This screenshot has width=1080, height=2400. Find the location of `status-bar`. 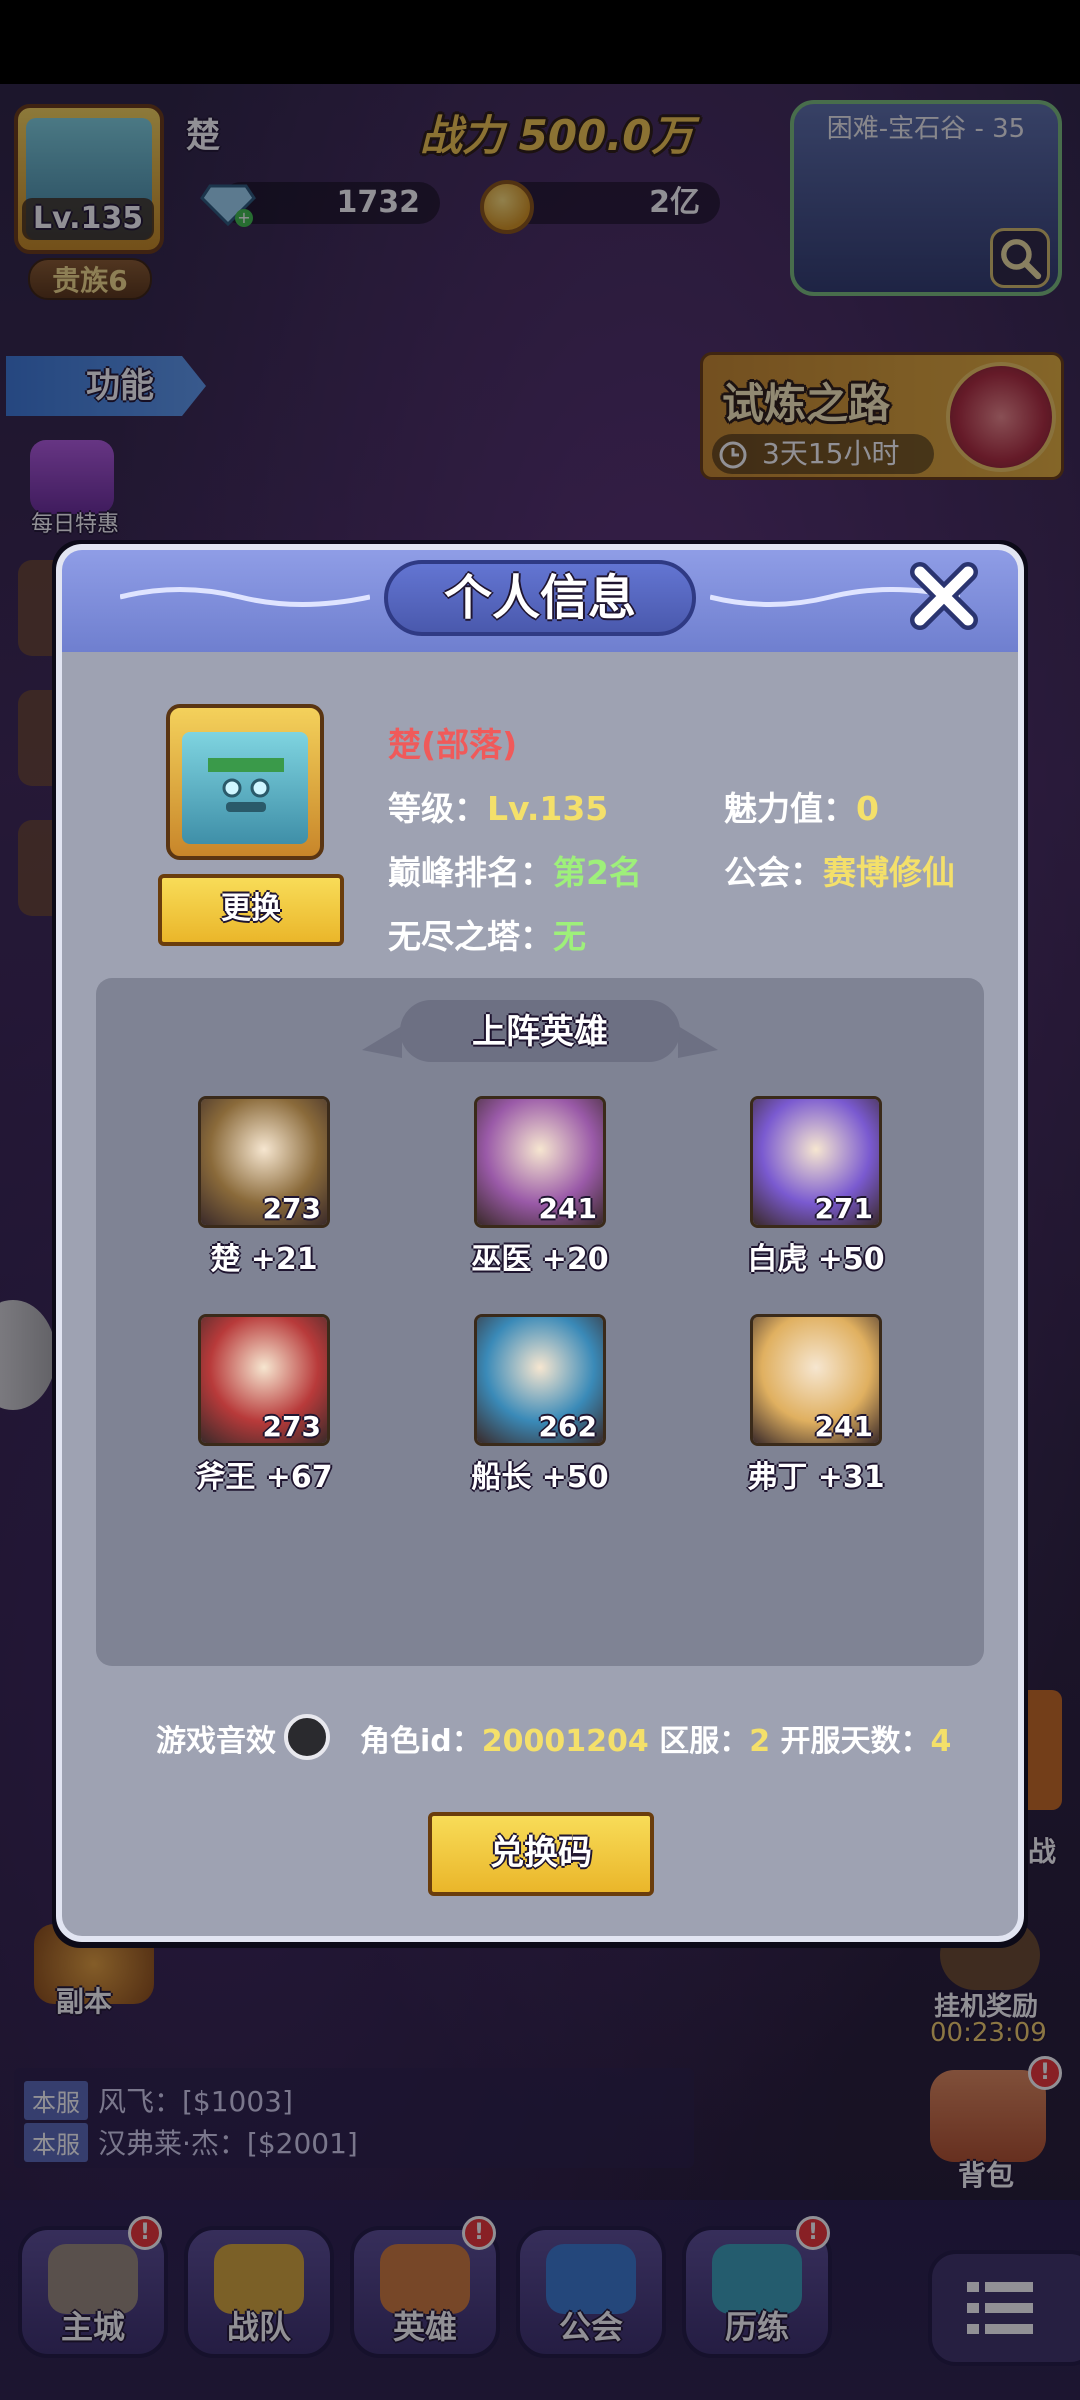

status-bar is located at coordinates (540, 42).